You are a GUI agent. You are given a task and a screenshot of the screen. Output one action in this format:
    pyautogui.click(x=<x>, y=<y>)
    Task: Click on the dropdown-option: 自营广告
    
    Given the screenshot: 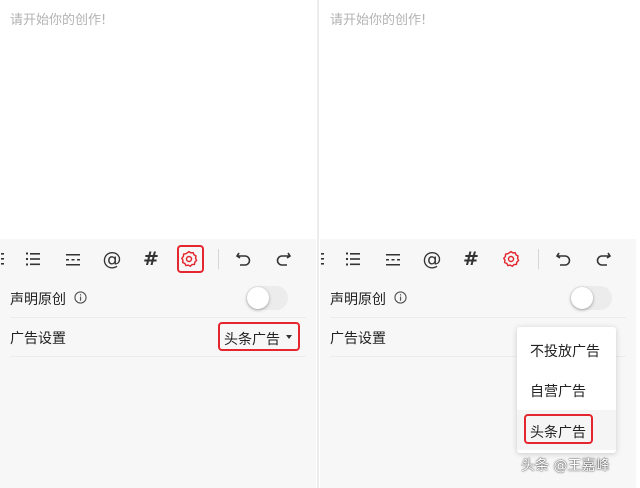 What is the action you would take?
    pyautogui.click(x=566, y=389)
    